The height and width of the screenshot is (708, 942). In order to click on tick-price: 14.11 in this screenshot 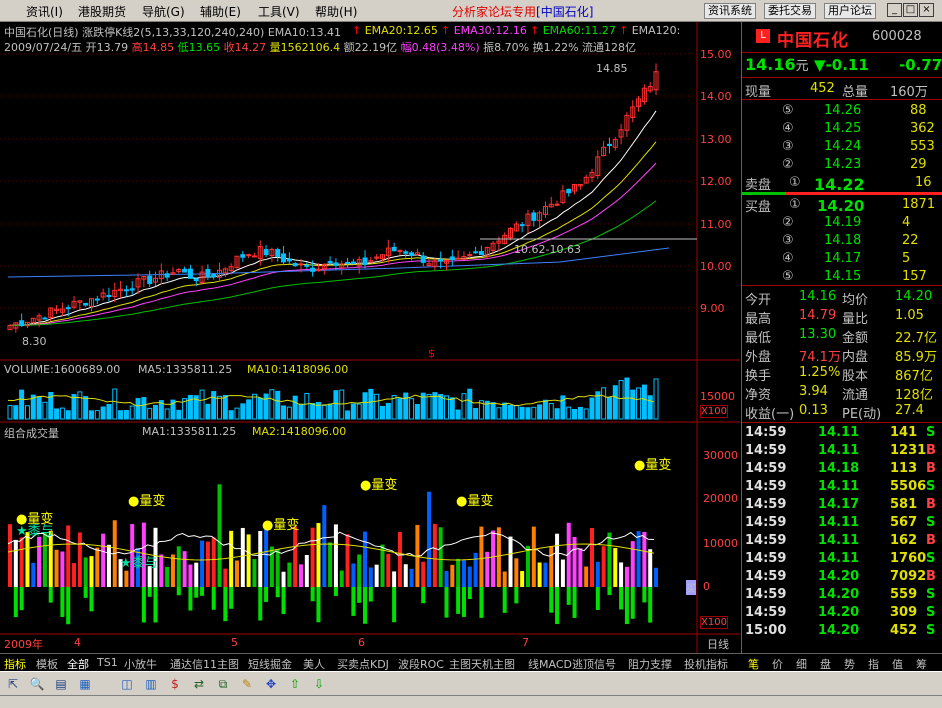, I will do `click(839, 558)`.